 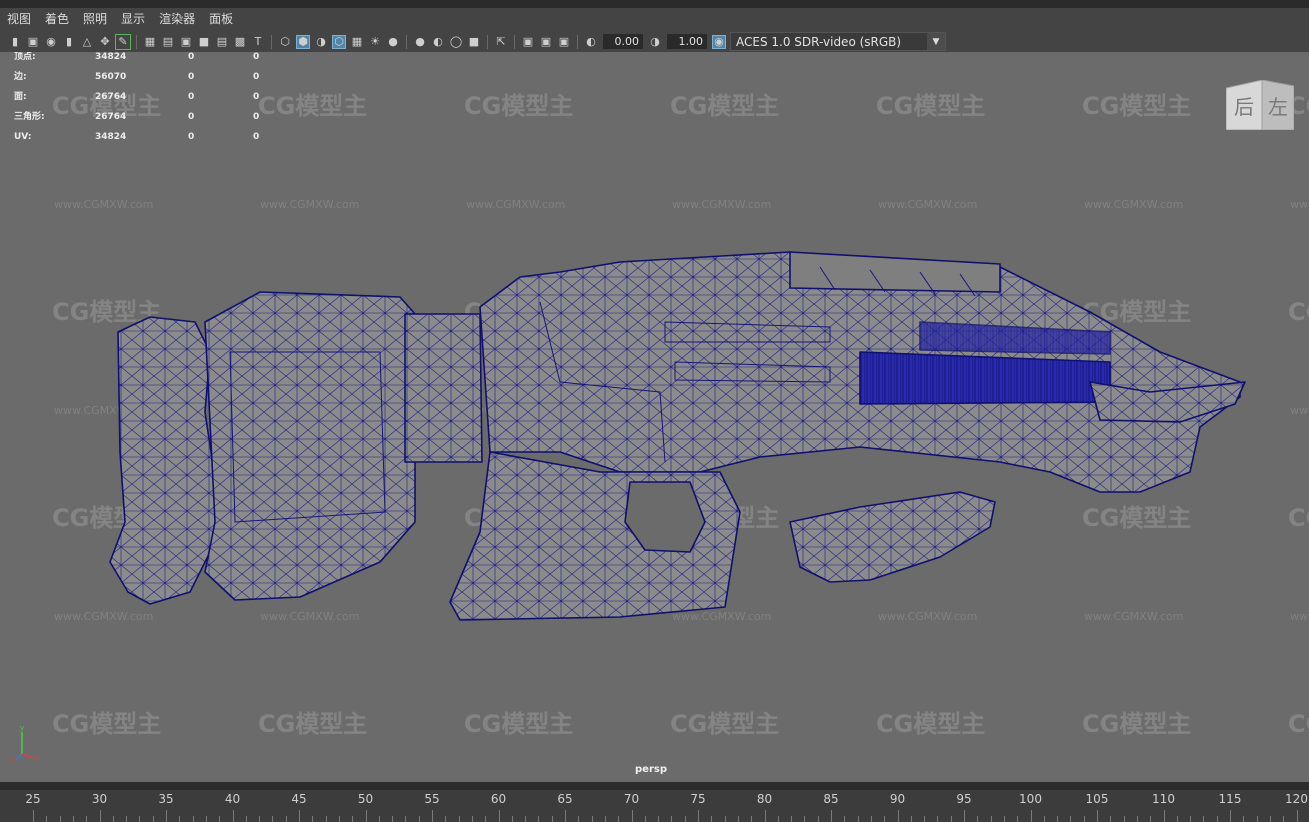 I want to click on menu-renderer: 渲染器, so click(x=177, y=19).